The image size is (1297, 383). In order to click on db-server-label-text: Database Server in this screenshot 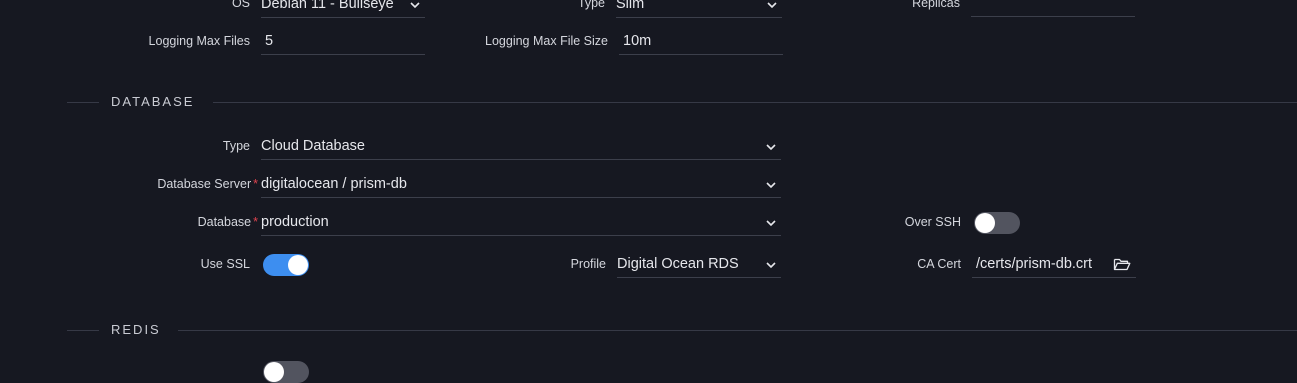, I will do `click(204, 184)`.